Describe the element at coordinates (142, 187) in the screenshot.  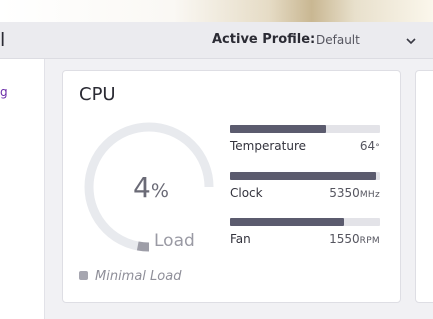
I see `cpu-load-number: 4` at that location.